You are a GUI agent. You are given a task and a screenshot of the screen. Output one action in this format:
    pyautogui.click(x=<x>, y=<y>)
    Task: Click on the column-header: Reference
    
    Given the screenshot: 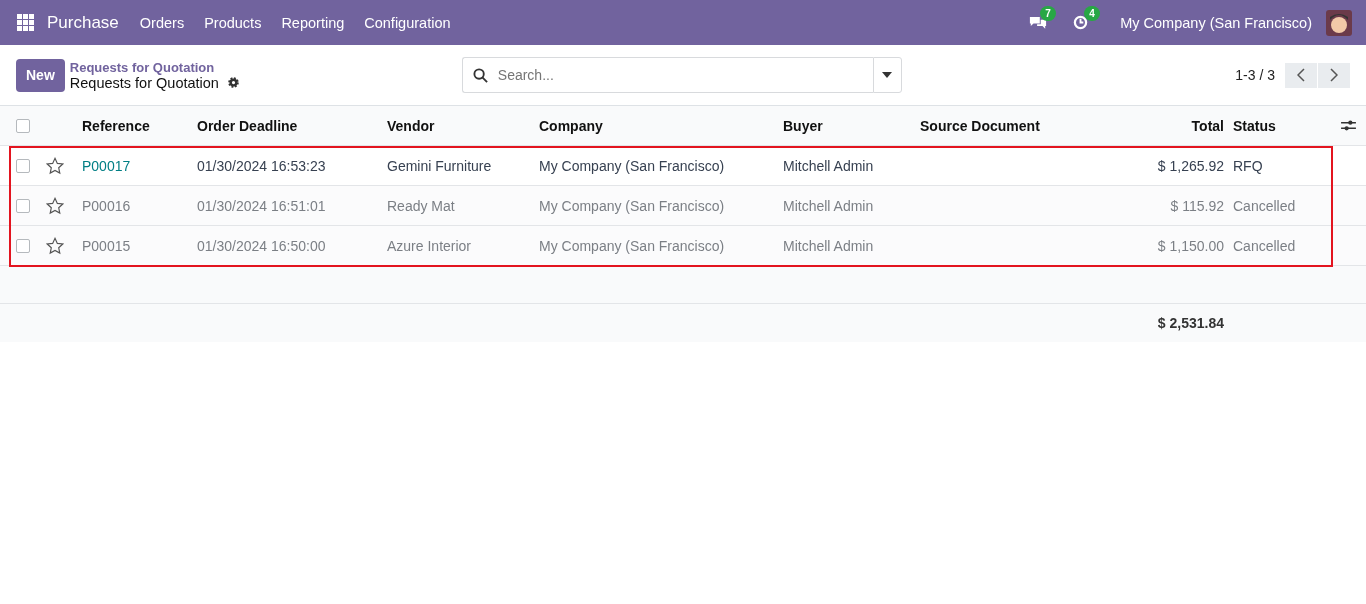 What is the action you would take?
    pyautogui.click(x=139, y=125)
    